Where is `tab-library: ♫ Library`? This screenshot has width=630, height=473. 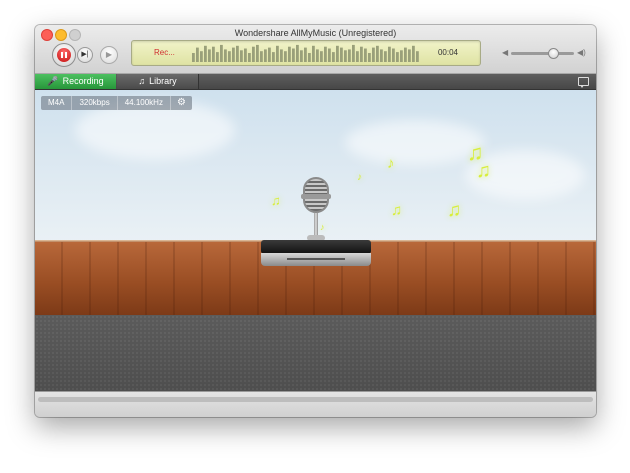 tab-library: ♫ Library is located at coordinates (158, 81).